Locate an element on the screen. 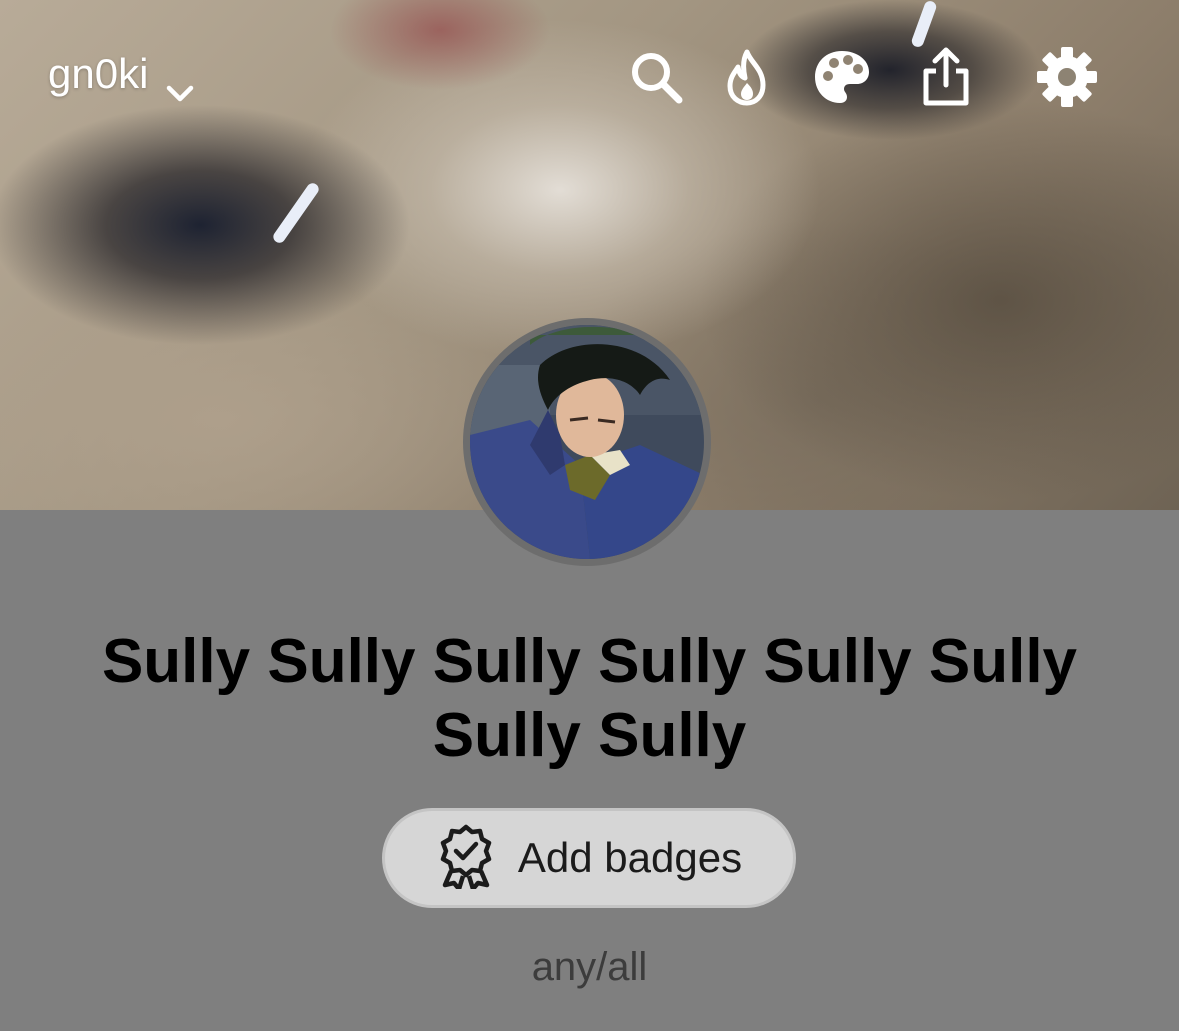 The image size is (1179, 1031). banner-highlight is located at coordinates (296, 213).